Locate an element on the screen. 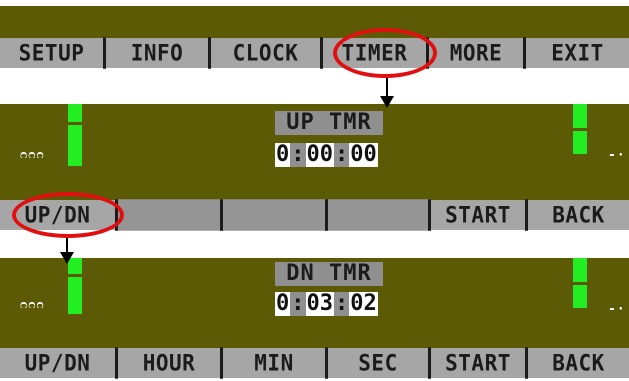 Image resolution: width=629 pixels, height=381 pixels. menu-more-button: MORE is located at coordinates (477, 53).